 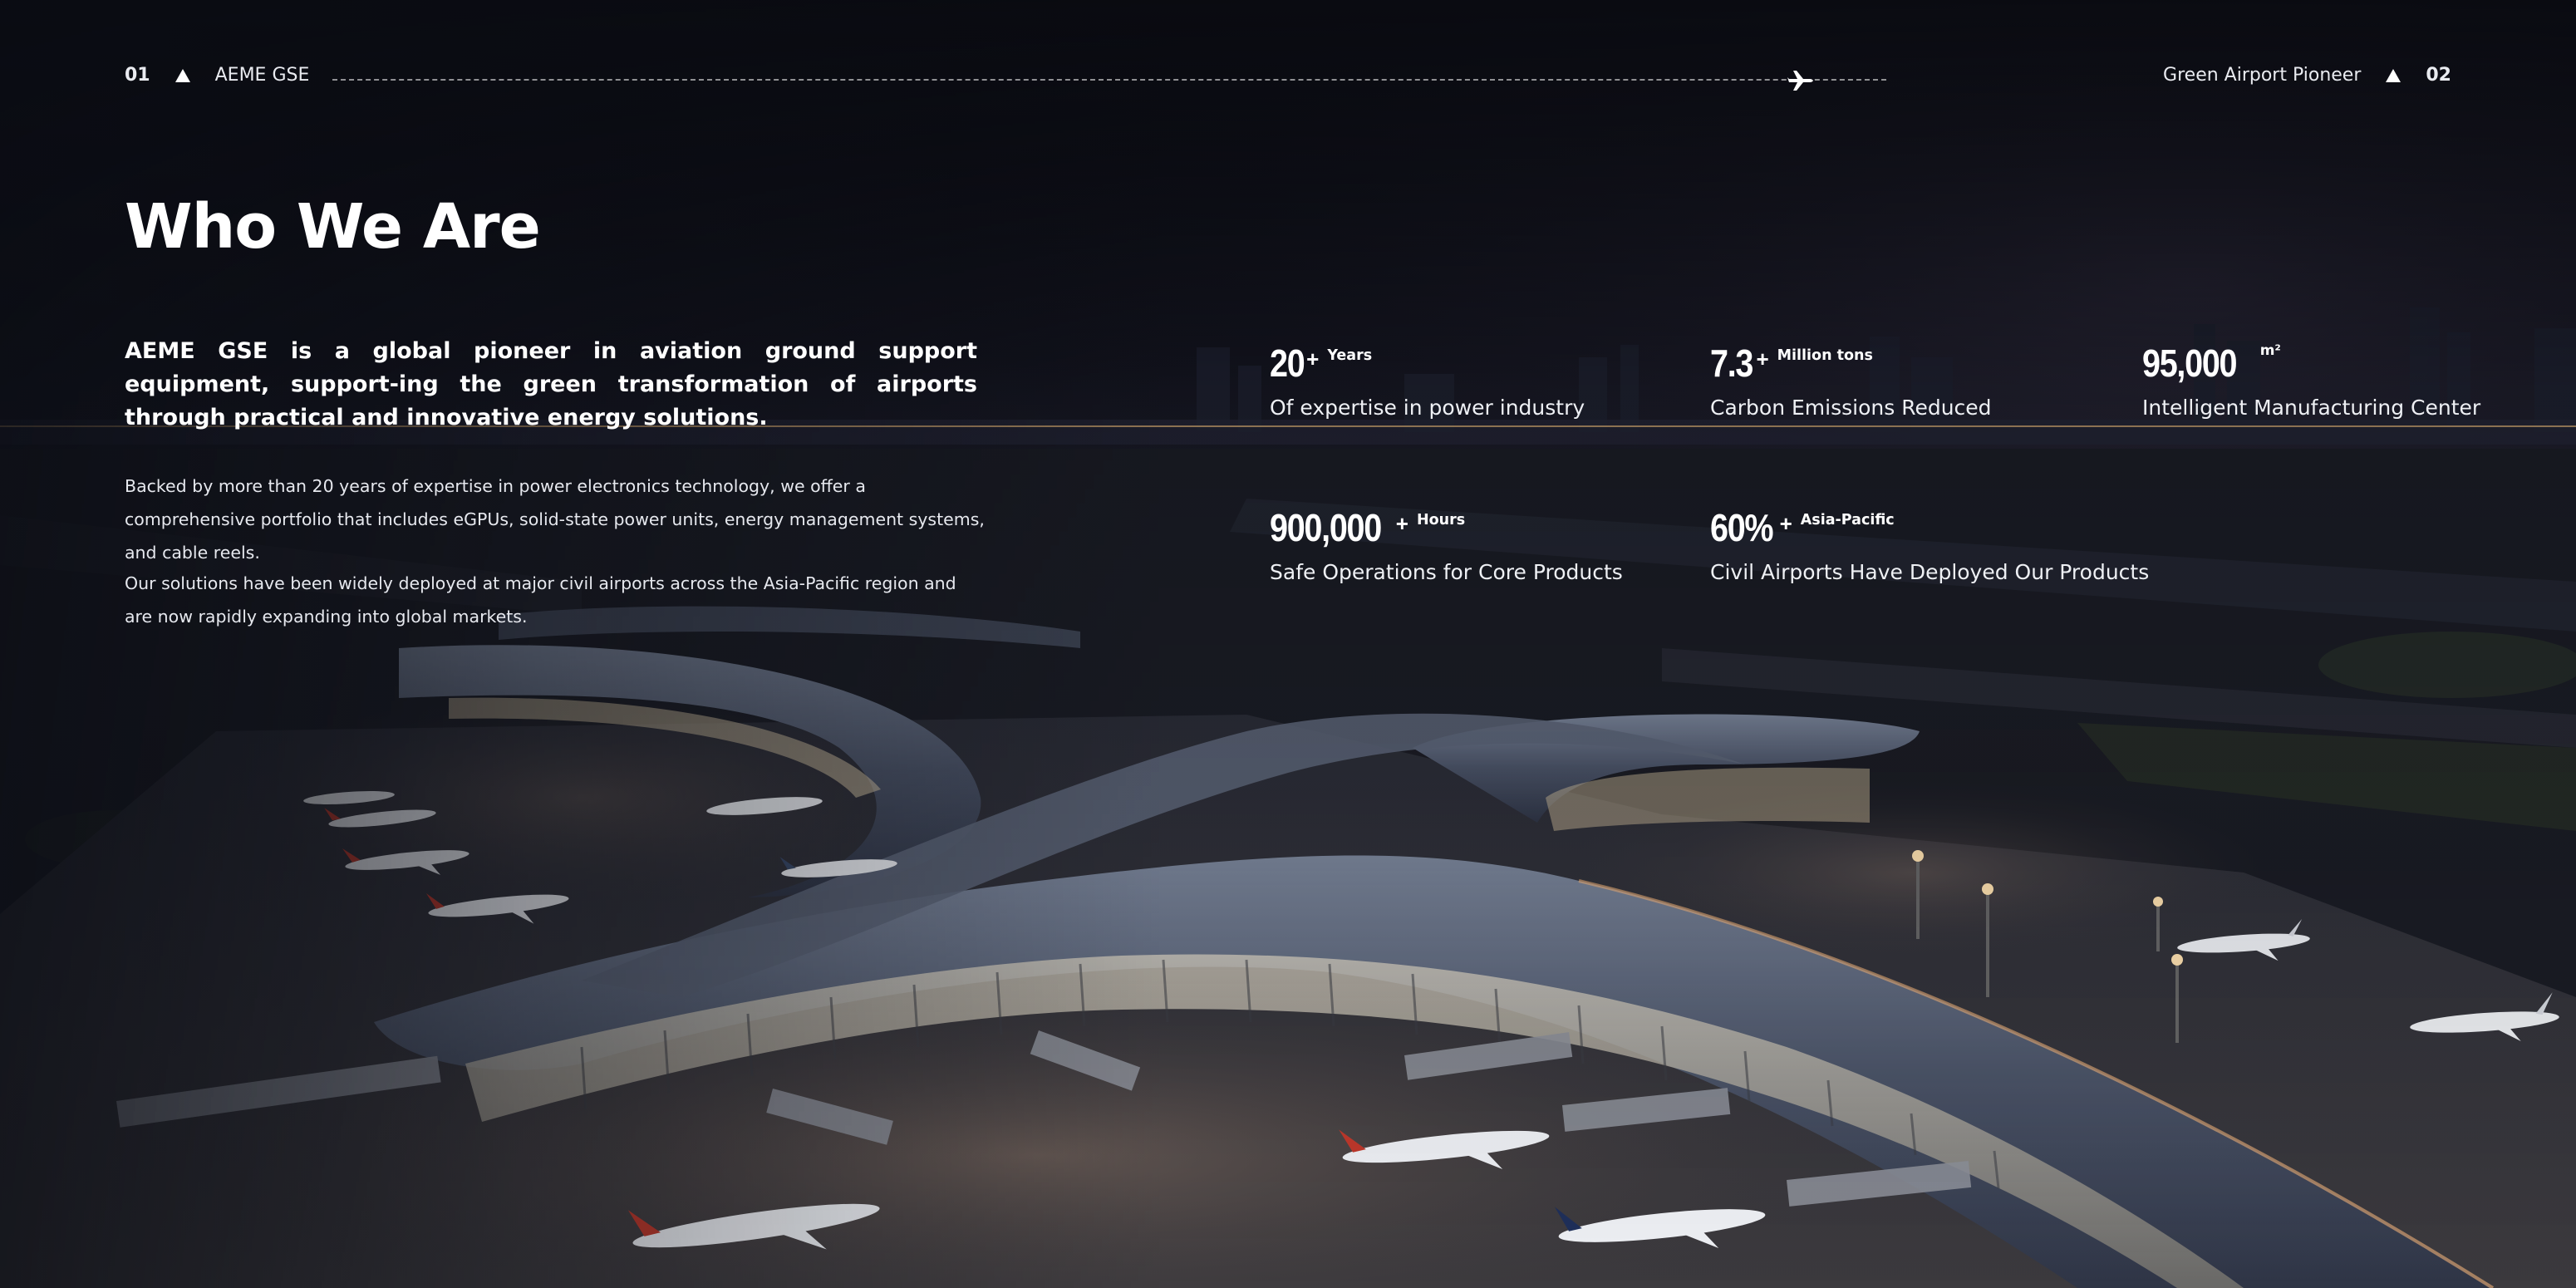 I want to click on stat-number: 20, so click(x=1287, y=363).